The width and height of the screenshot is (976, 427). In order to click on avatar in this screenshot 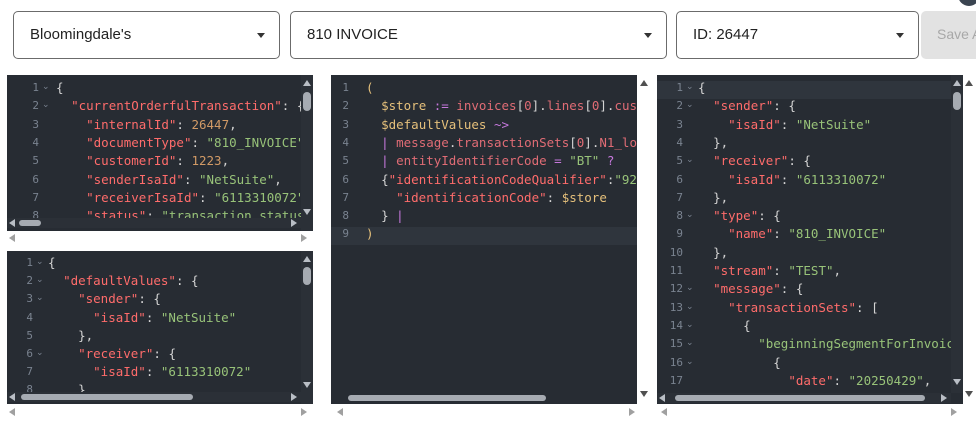, I will do `click(967, 3)`.